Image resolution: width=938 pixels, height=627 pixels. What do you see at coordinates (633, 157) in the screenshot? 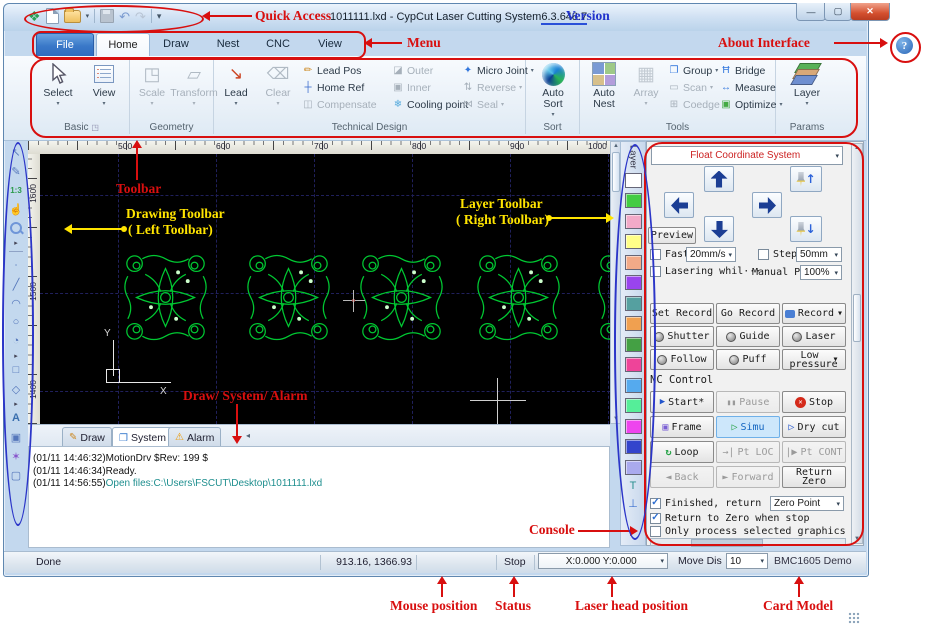
I see `layer-tab-label: Layer` at bounding box center [633, 157].